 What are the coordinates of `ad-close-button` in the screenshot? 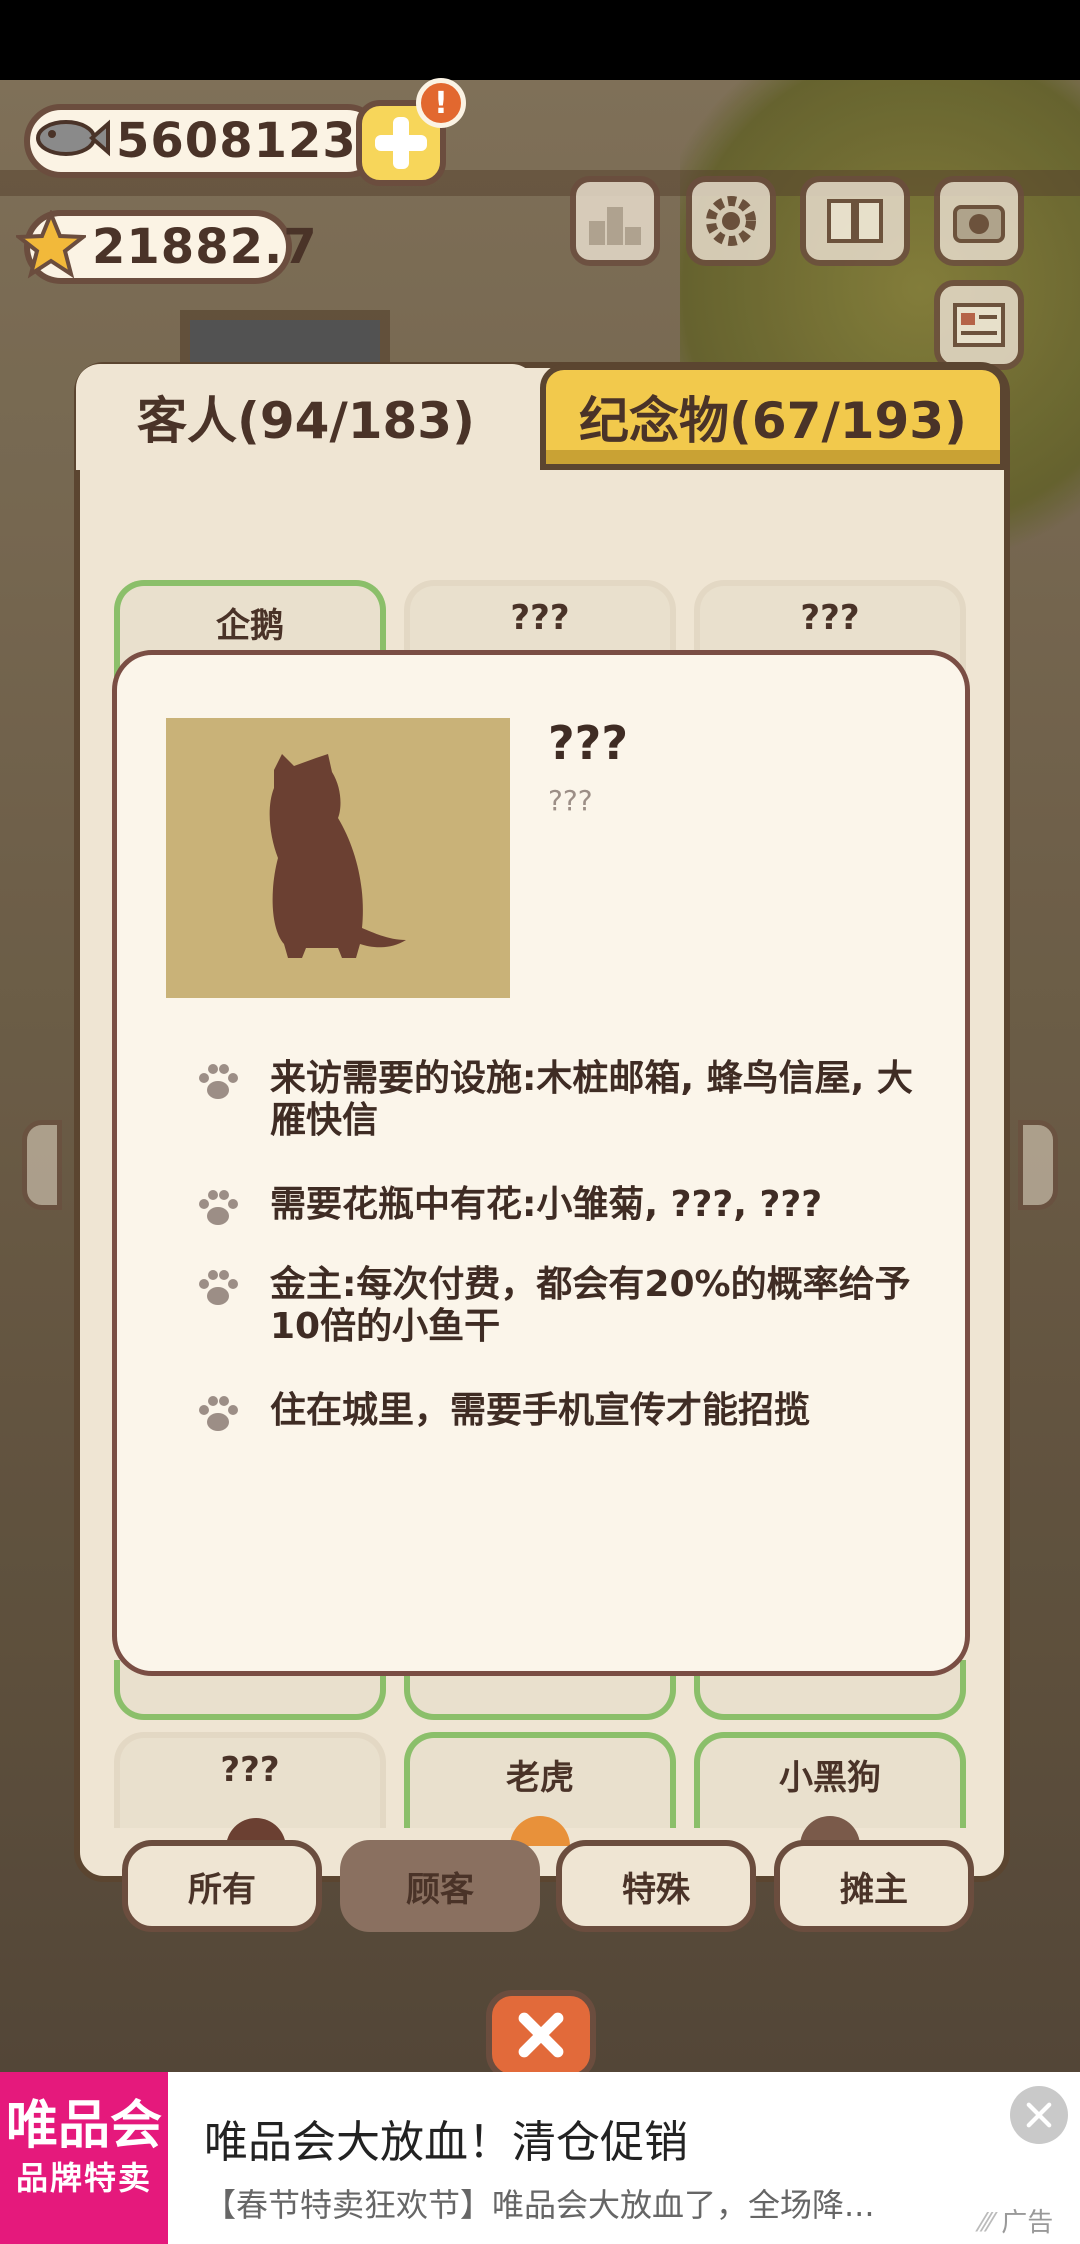 It's located at (1039, 2115).